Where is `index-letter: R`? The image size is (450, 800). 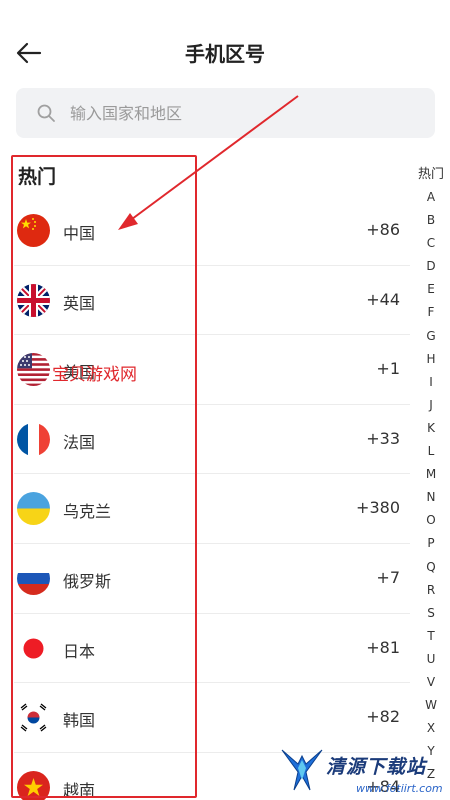 index-letter: R is located at coordinates (431, 590).